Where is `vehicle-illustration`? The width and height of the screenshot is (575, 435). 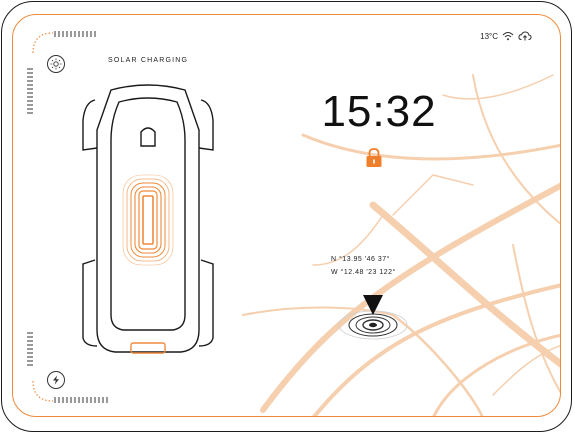
vehicle-illustration is located at coordinates (148, 219).